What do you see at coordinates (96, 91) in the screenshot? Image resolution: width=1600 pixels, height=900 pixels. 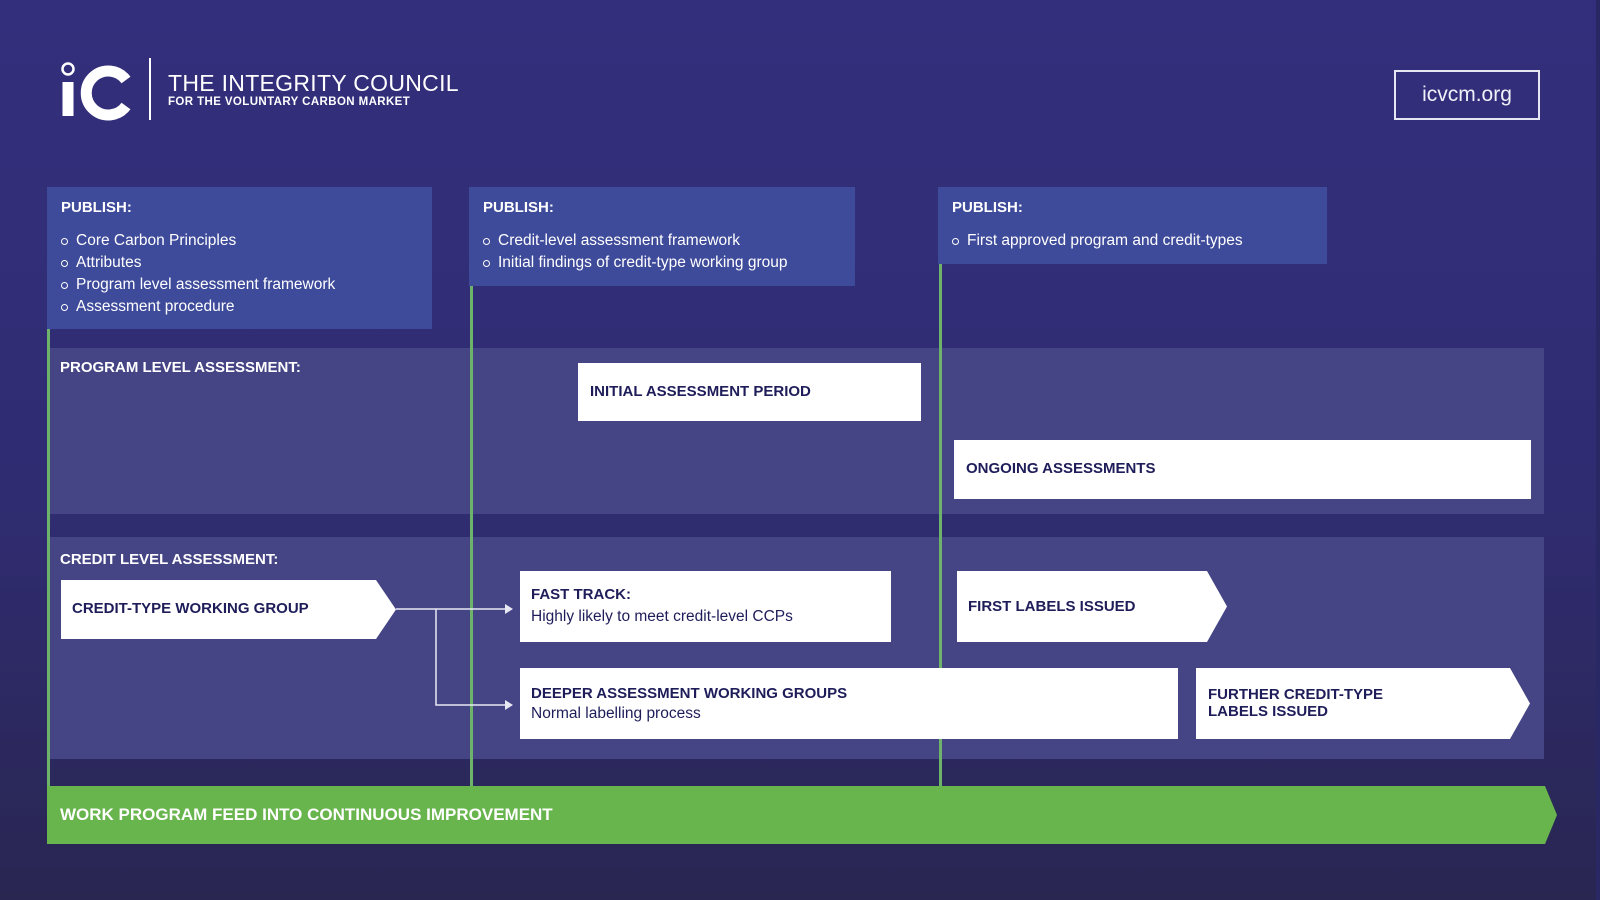 I see `ic-logo-icon` at bounding box center [96, 91].